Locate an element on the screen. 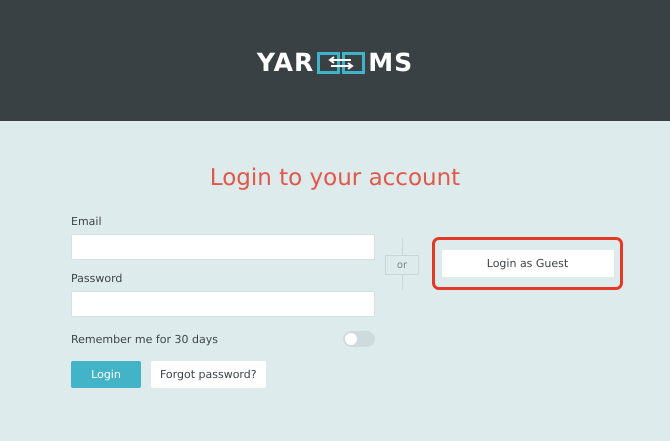 Image resolution: width=670 pixels, height=441 pixels. forgot-password-button: Forgot password? is located at coordinates (208, 374).